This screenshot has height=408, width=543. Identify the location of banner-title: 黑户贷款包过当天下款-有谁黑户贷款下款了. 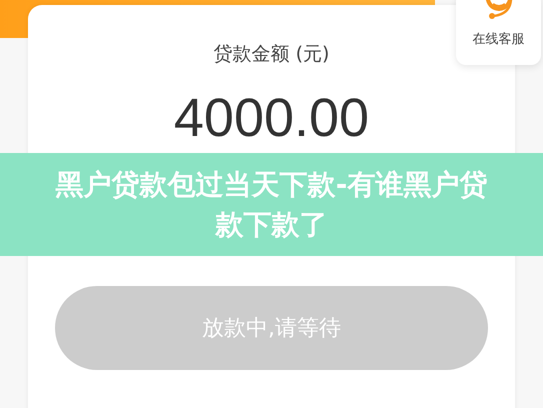
(271, 204).